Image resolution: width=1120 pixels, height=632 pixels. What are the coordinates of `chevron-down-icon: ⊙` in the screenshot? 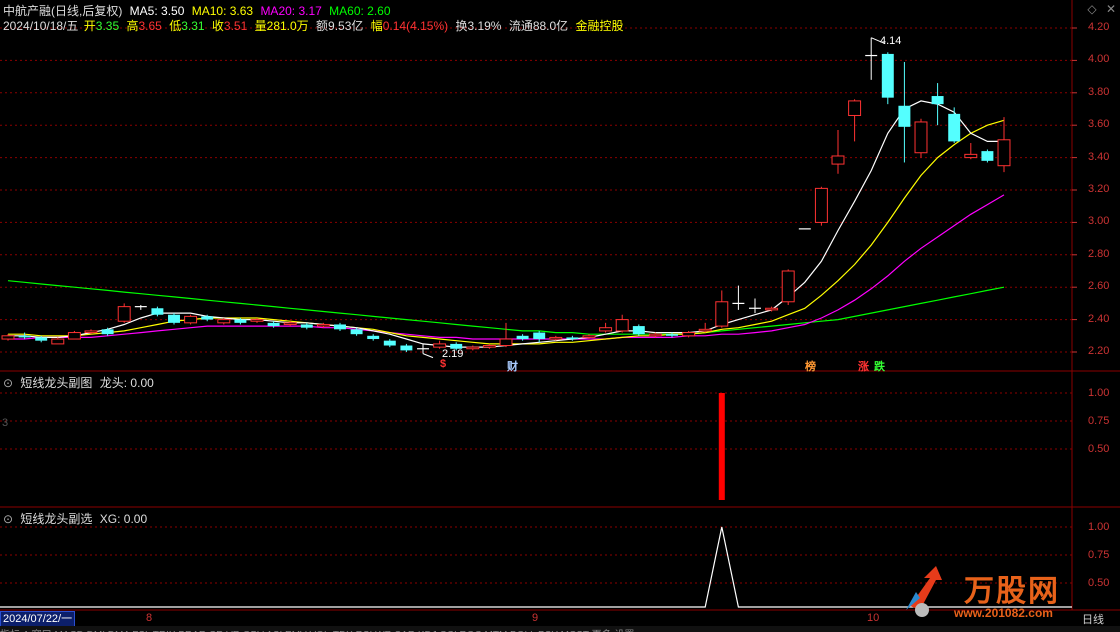 It's located at (8, 383).